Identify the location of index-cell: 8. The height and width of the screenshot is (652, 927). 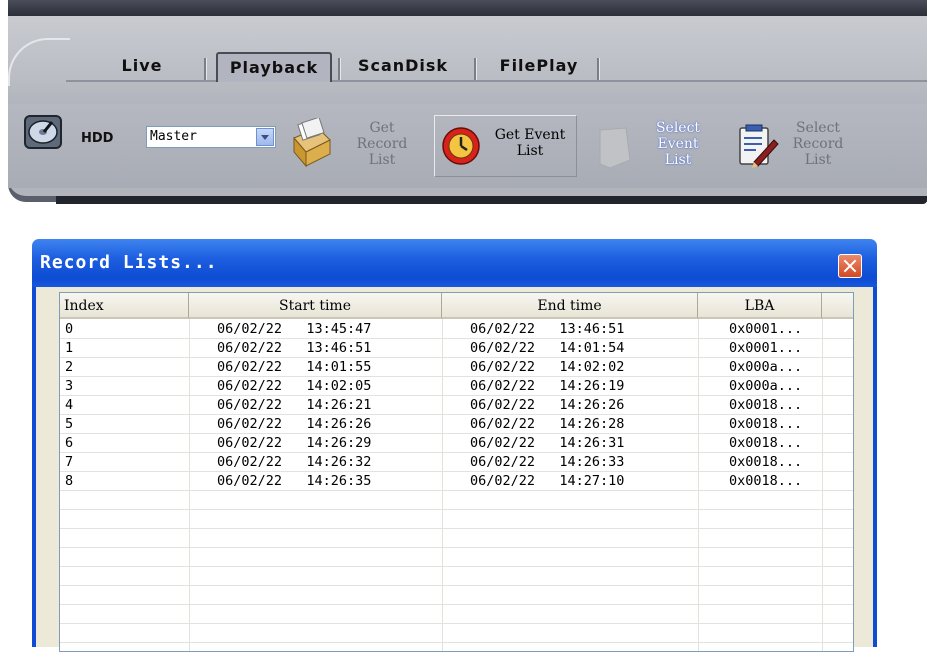
(69, 481).